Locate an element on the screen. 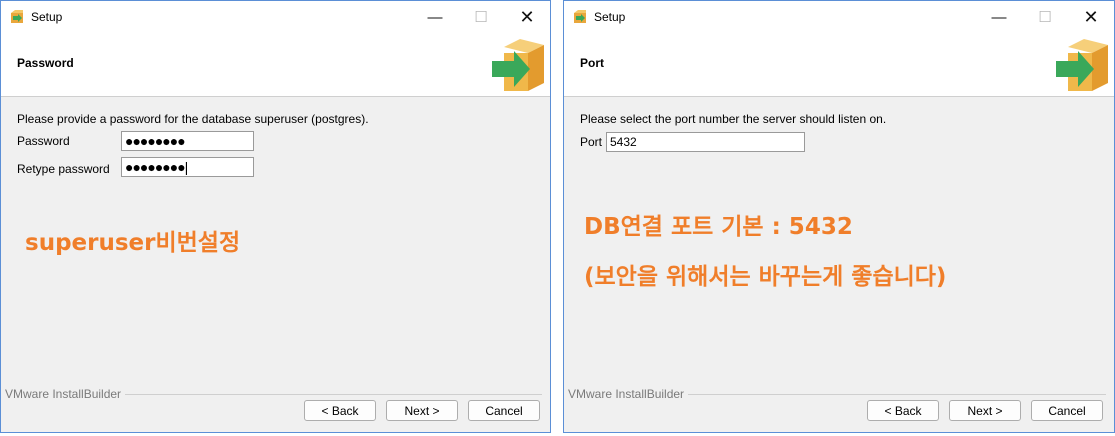 Image resolution: width=1115 pixels, height=436 pixels. page-title: Password is located at coordinates (45, 63).